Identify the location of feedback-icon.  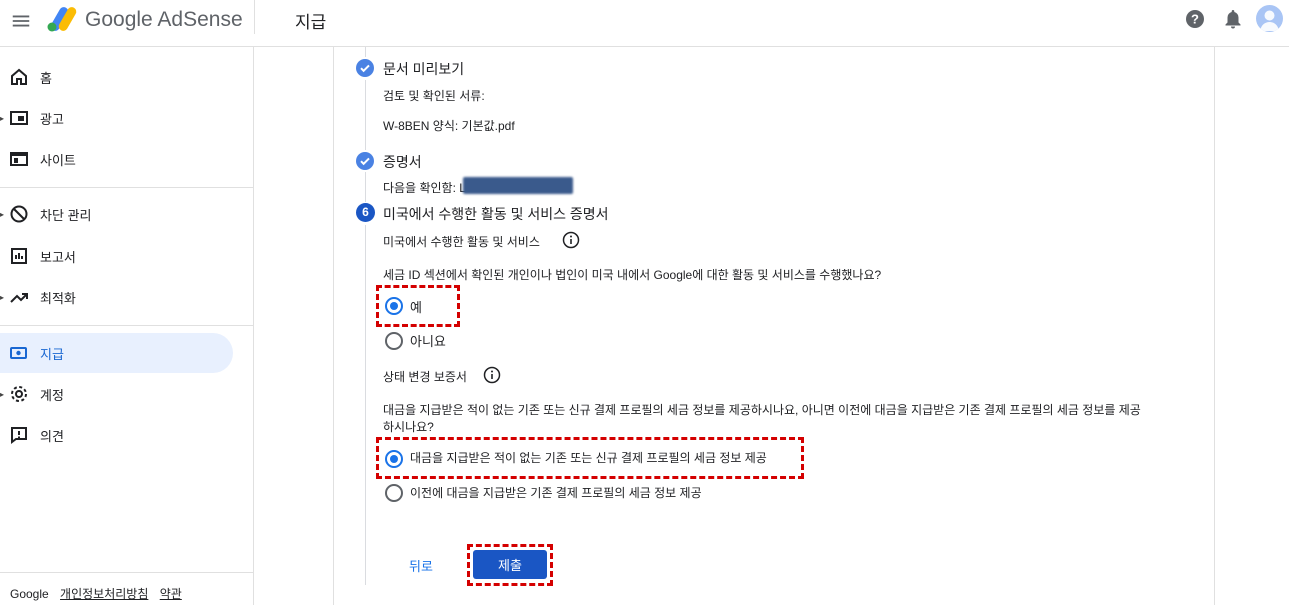
(19, 435).